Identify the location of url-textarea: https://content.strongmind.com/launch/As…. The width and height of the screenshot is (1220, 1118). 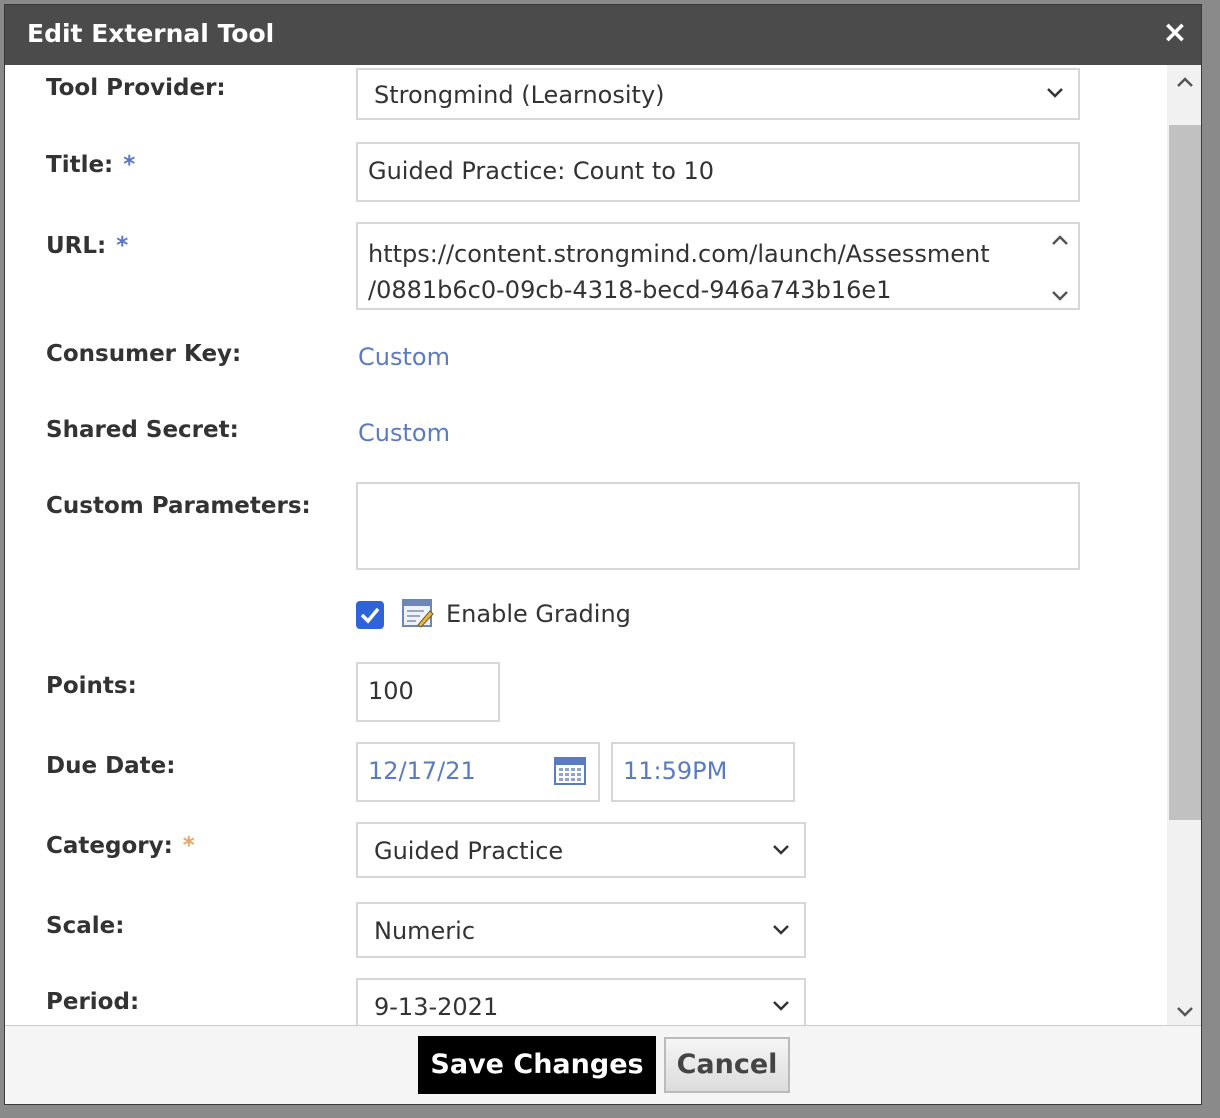
(718, 266).